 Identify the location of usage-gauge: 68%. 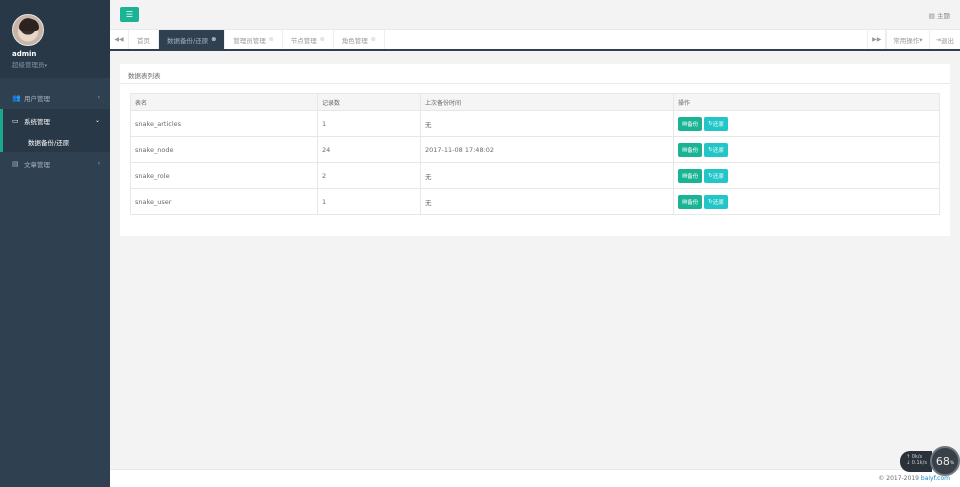
(945, 461).